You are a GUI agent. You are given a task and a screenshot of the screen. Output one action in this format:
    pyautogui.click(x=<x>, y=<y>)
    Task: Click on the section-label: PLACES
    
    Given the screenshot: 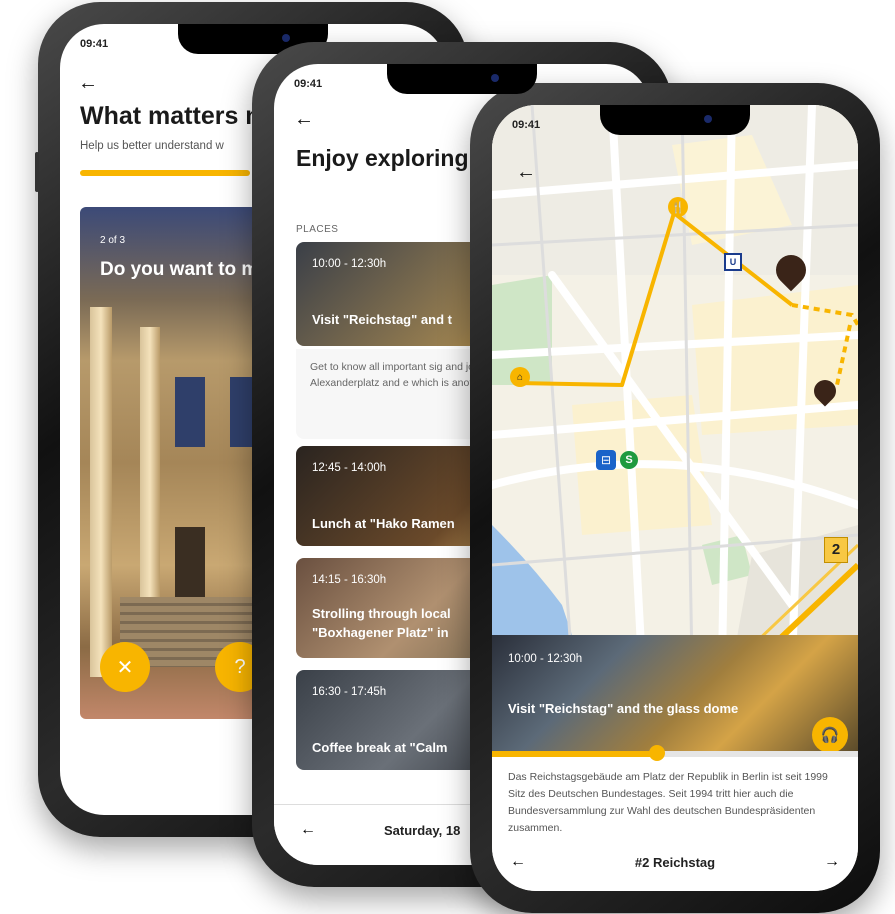 What is the action you would take?
    pyautogui.click(x=317, y=229)
    